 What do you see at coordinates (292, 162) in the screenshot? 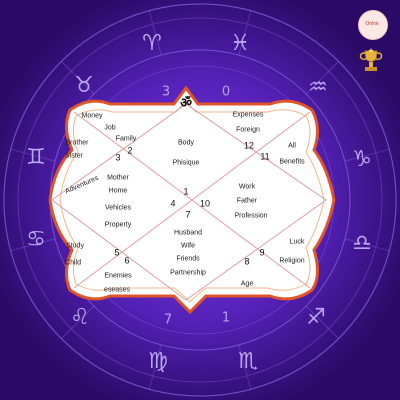
I see `house-11-topic: Benefits` at bounding box center [292, 162].